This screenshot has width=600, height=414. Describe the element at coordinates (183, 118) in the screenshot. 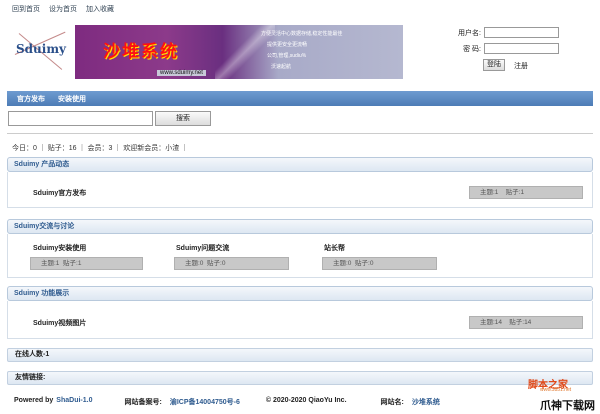

I see `search-button: 搜索` at that location.